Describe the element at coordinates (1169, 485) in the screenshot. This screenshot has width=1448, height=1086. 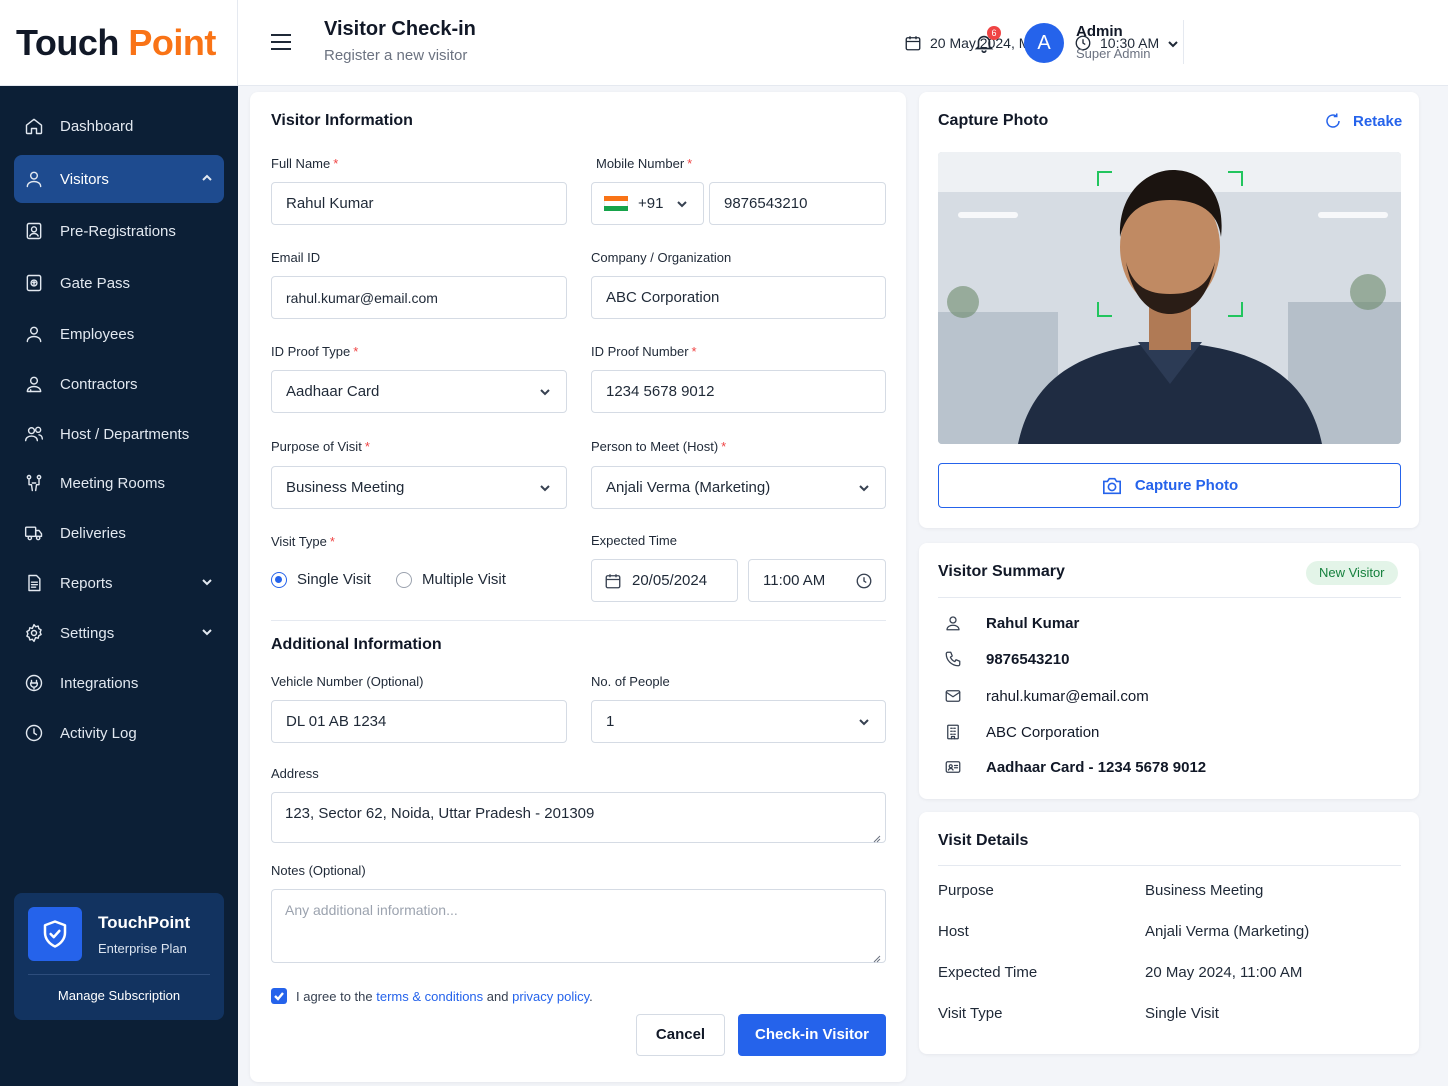
I see `capture-photo-button: Capture Photo` at that location.